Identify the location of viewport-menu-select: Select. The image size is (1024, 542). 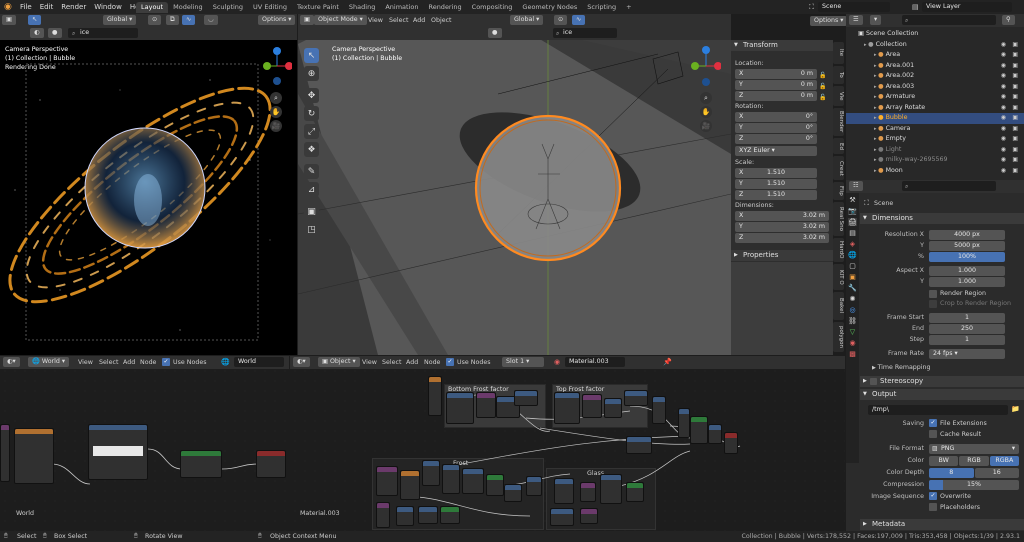
(398, 20).